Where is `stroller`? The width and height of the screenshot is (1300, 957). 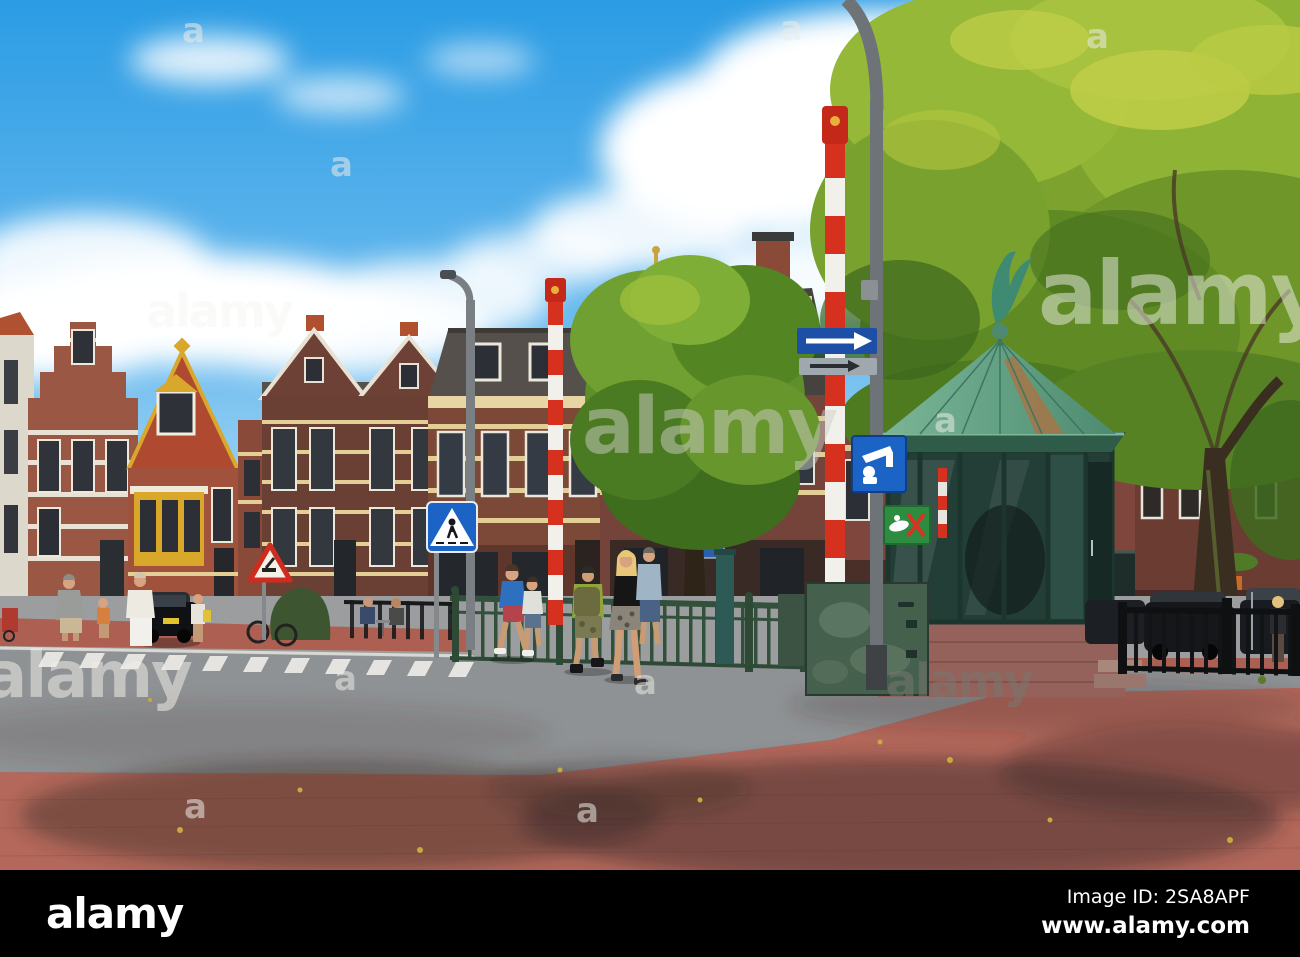
stroller is located at coordinates (10, 620).